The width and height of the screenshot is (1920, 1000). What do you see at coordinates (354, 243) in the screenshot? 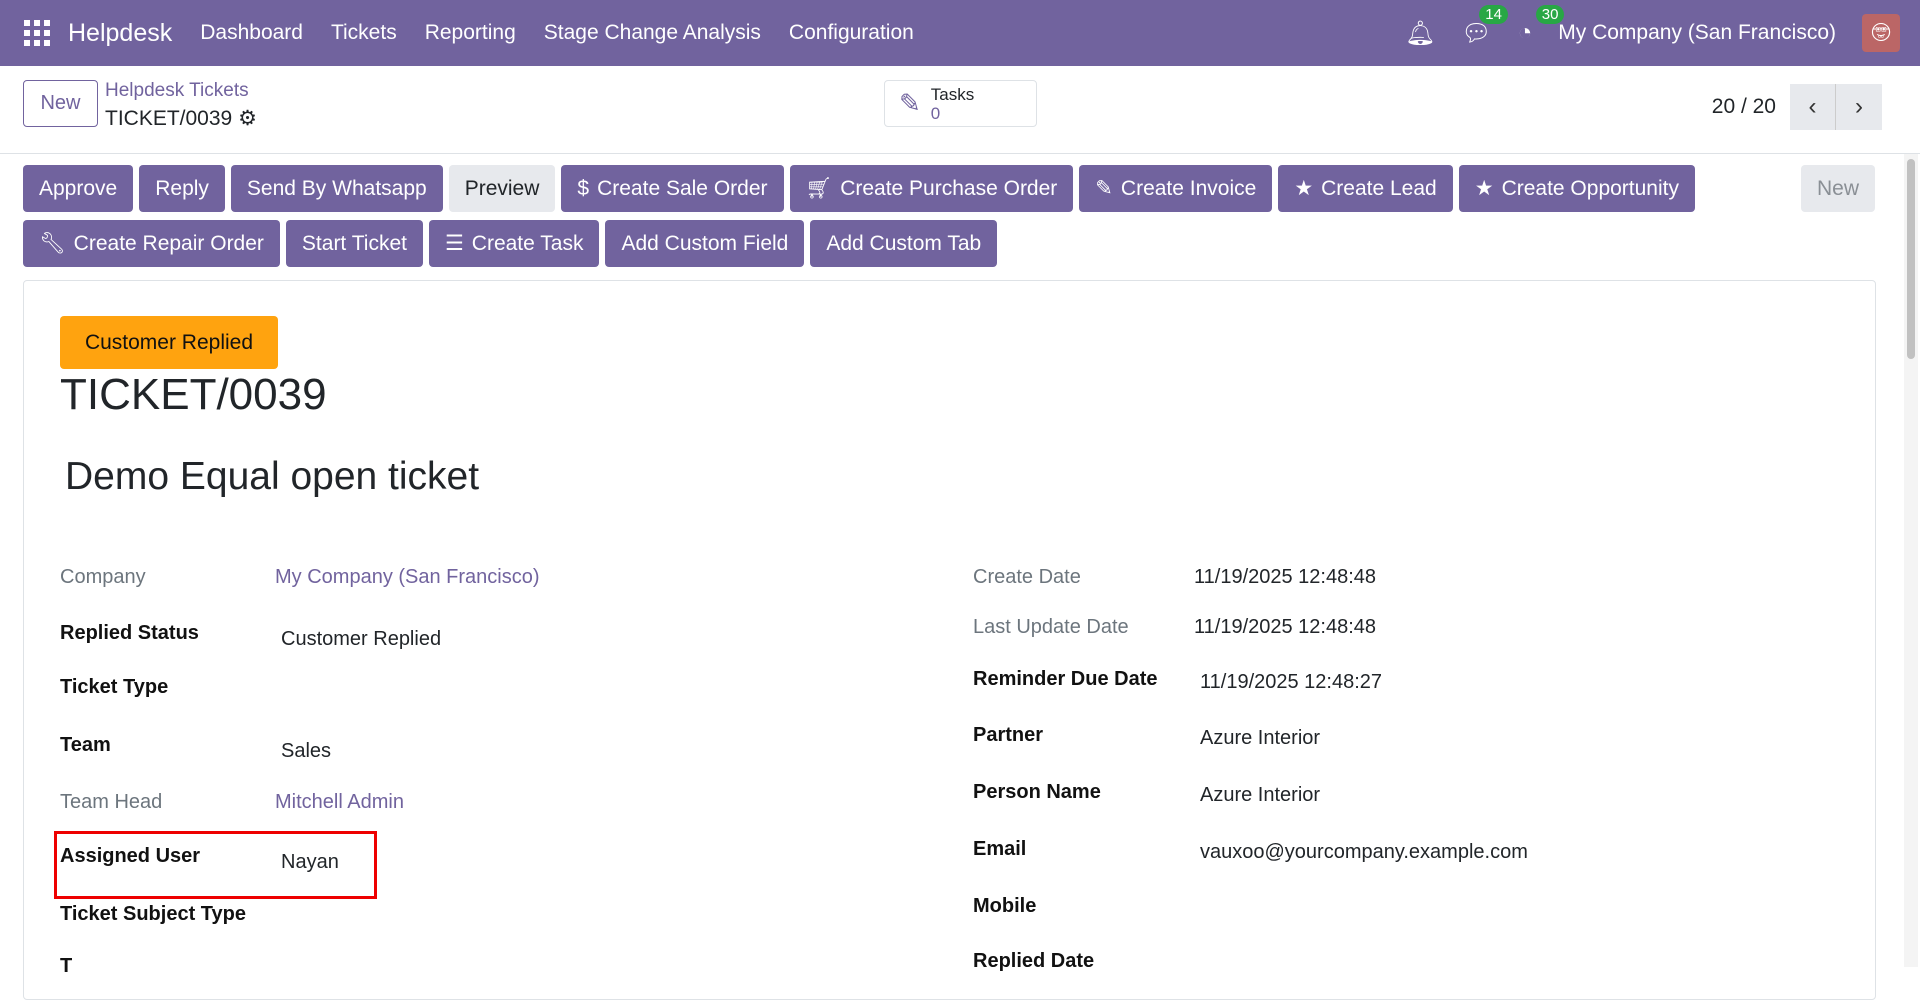
I see `start-ticket-button: Start Ticket` at bounding box center [354, 243].